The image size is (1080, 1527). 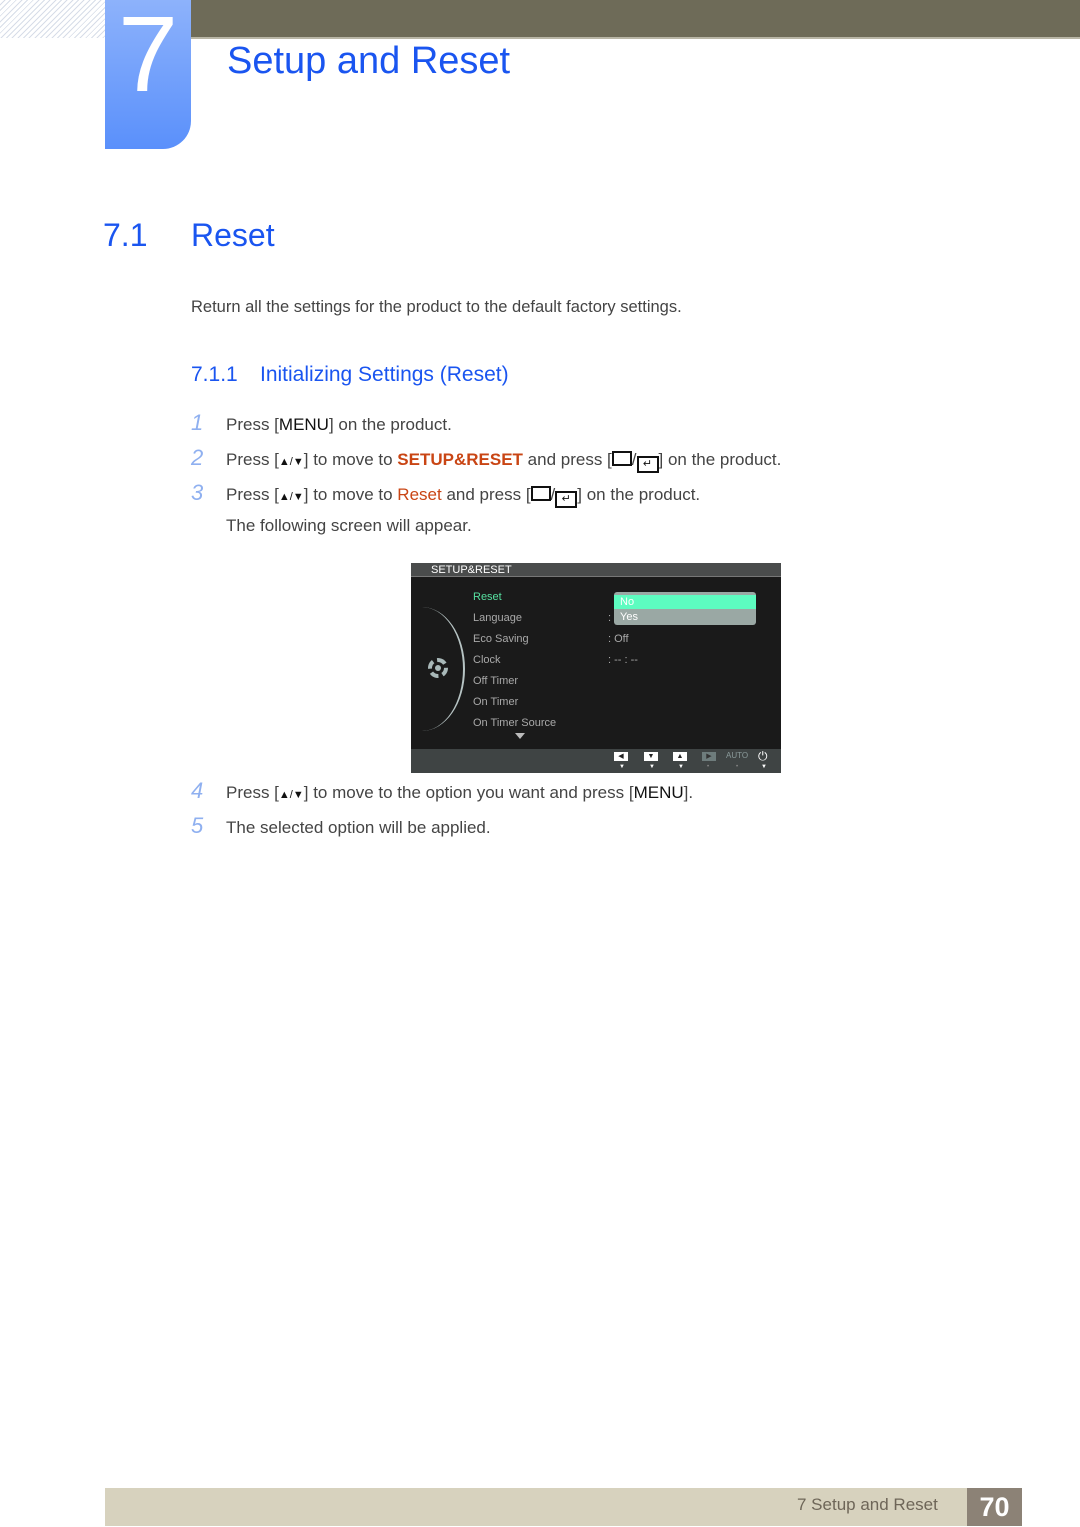 I want to click on power-icon: ⏻, so click(x=763, y=756).